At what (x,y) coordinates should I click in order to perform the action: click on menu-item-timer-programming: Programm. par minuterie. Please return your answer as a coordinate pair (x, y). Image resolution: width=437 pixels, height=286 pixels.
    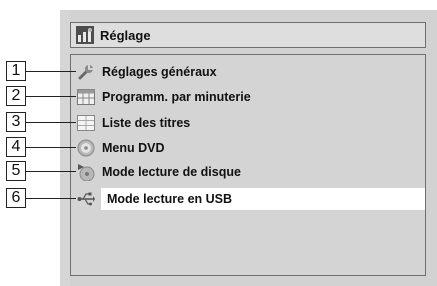
    Looking at the image, I should click on (248, 97).